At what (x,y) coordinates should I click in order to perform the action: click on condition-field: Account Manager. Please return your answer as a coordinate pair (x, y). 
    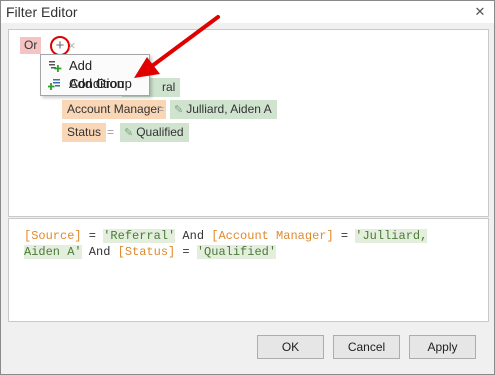
    Looking at the image, I should click on (114, 109).